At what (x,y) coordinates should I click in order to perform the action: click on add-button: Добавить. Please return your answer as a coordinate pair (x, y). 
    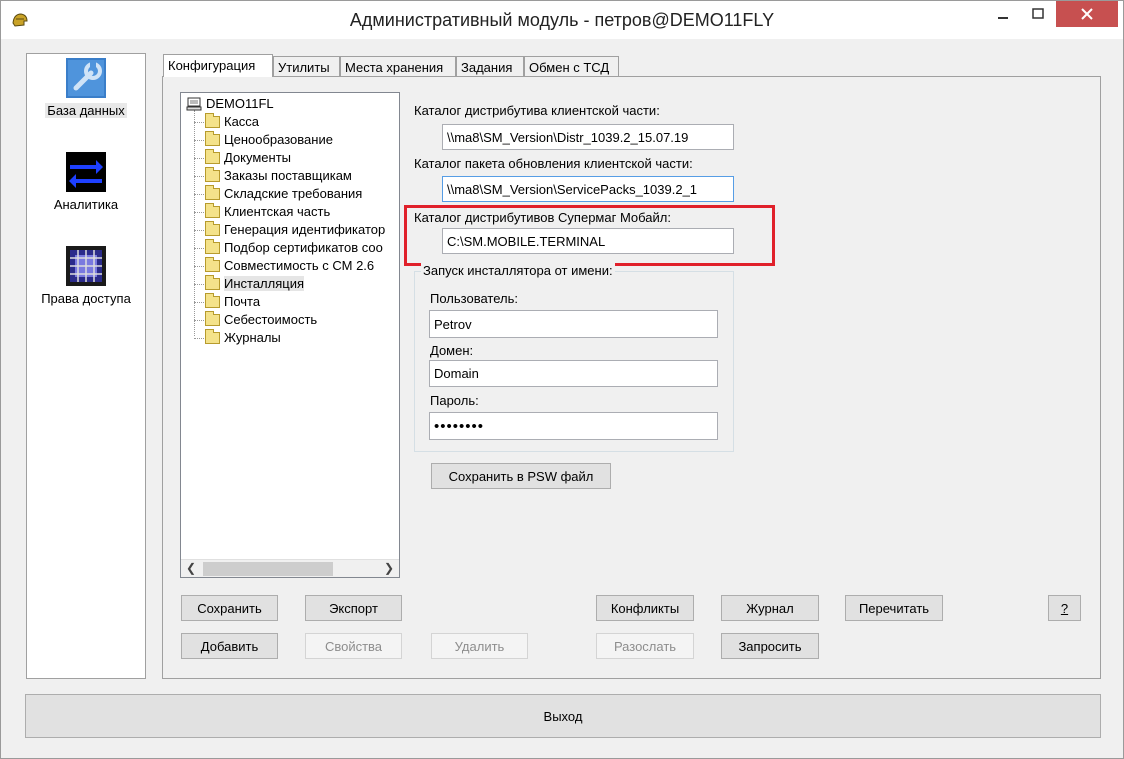
    Looking at the image, I should click on (229, 646).